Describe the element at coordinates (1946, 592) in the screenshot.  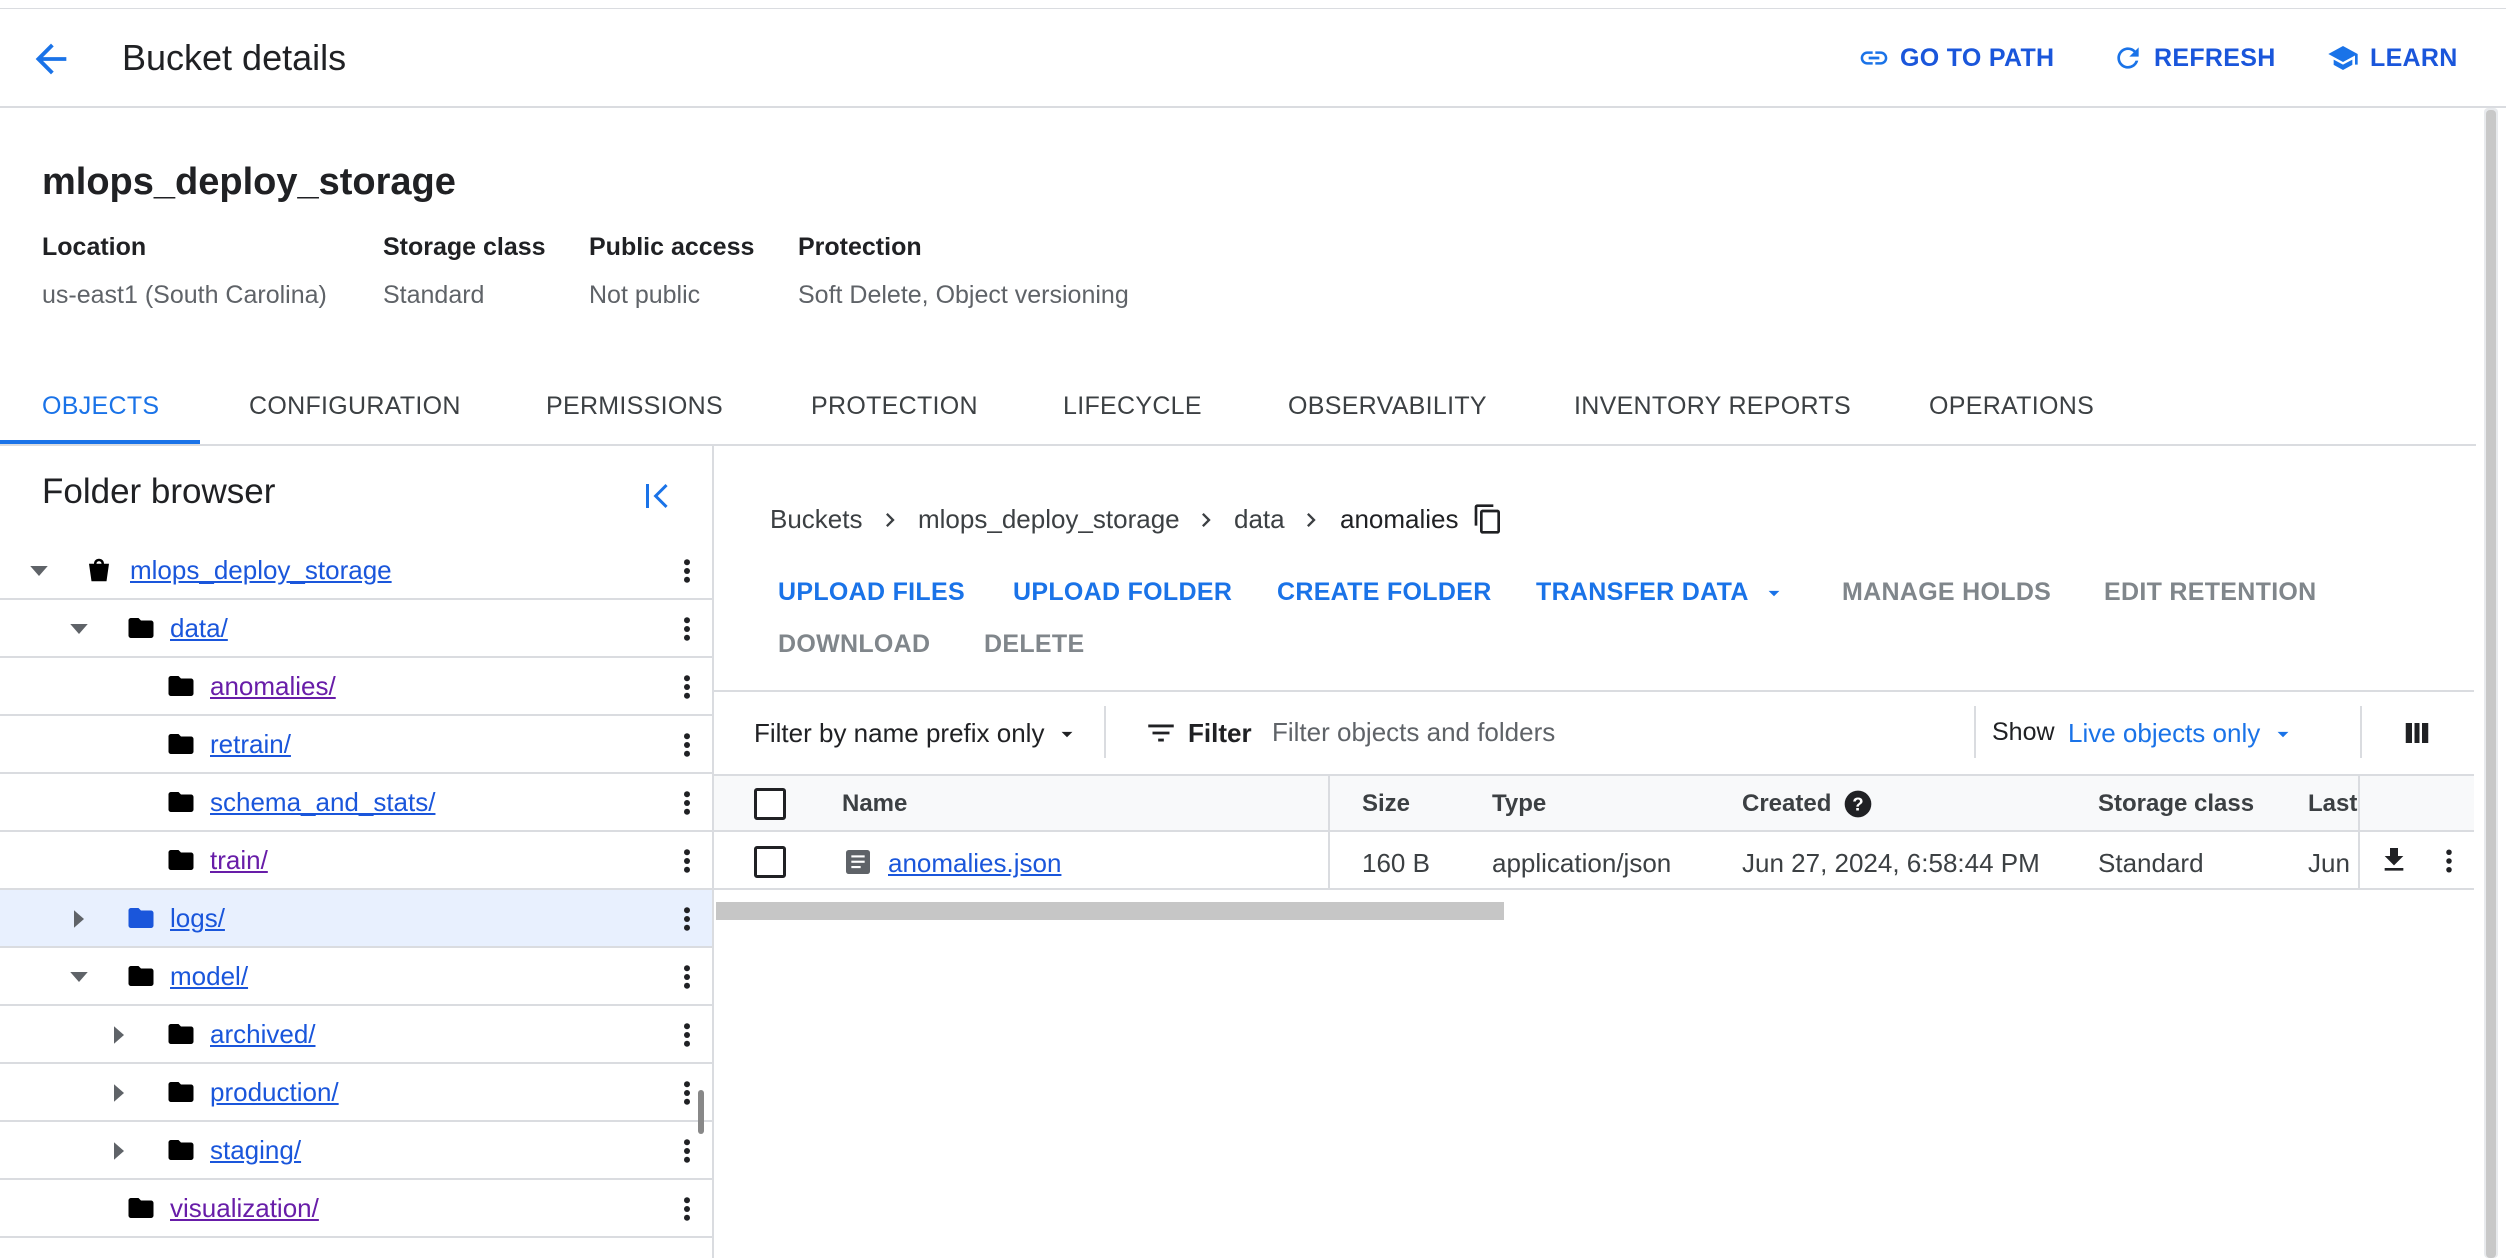
I see `manage-holds-button: MANAGE HOLDS` at that location.